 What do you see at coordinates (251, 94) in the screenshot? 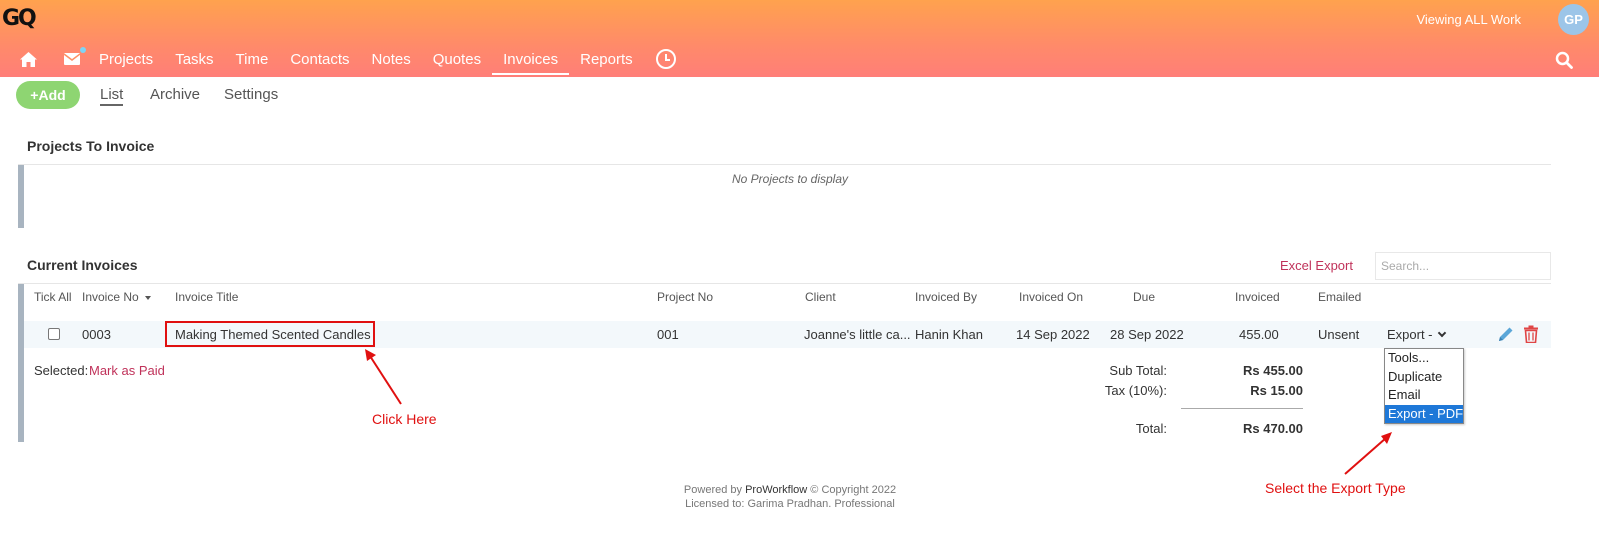
I see `tab-settings: Settings` at bounding box center [251, 94].